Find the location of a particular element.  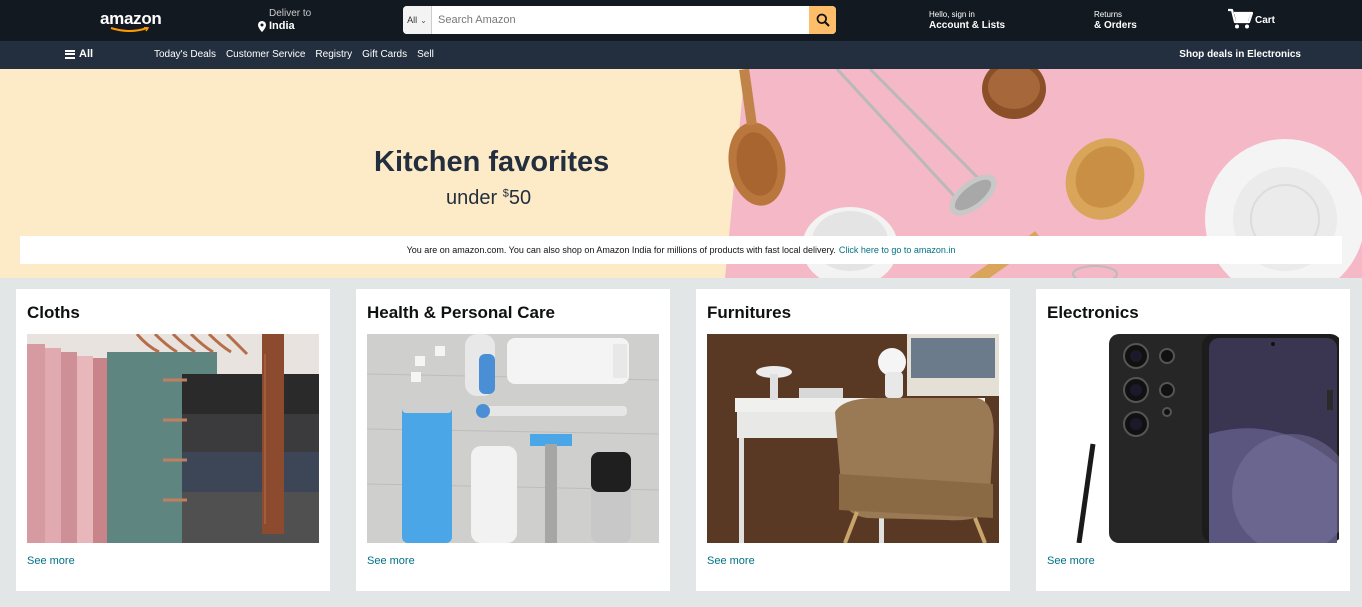

all-menu-button: All is located at coordinates (79, 54).